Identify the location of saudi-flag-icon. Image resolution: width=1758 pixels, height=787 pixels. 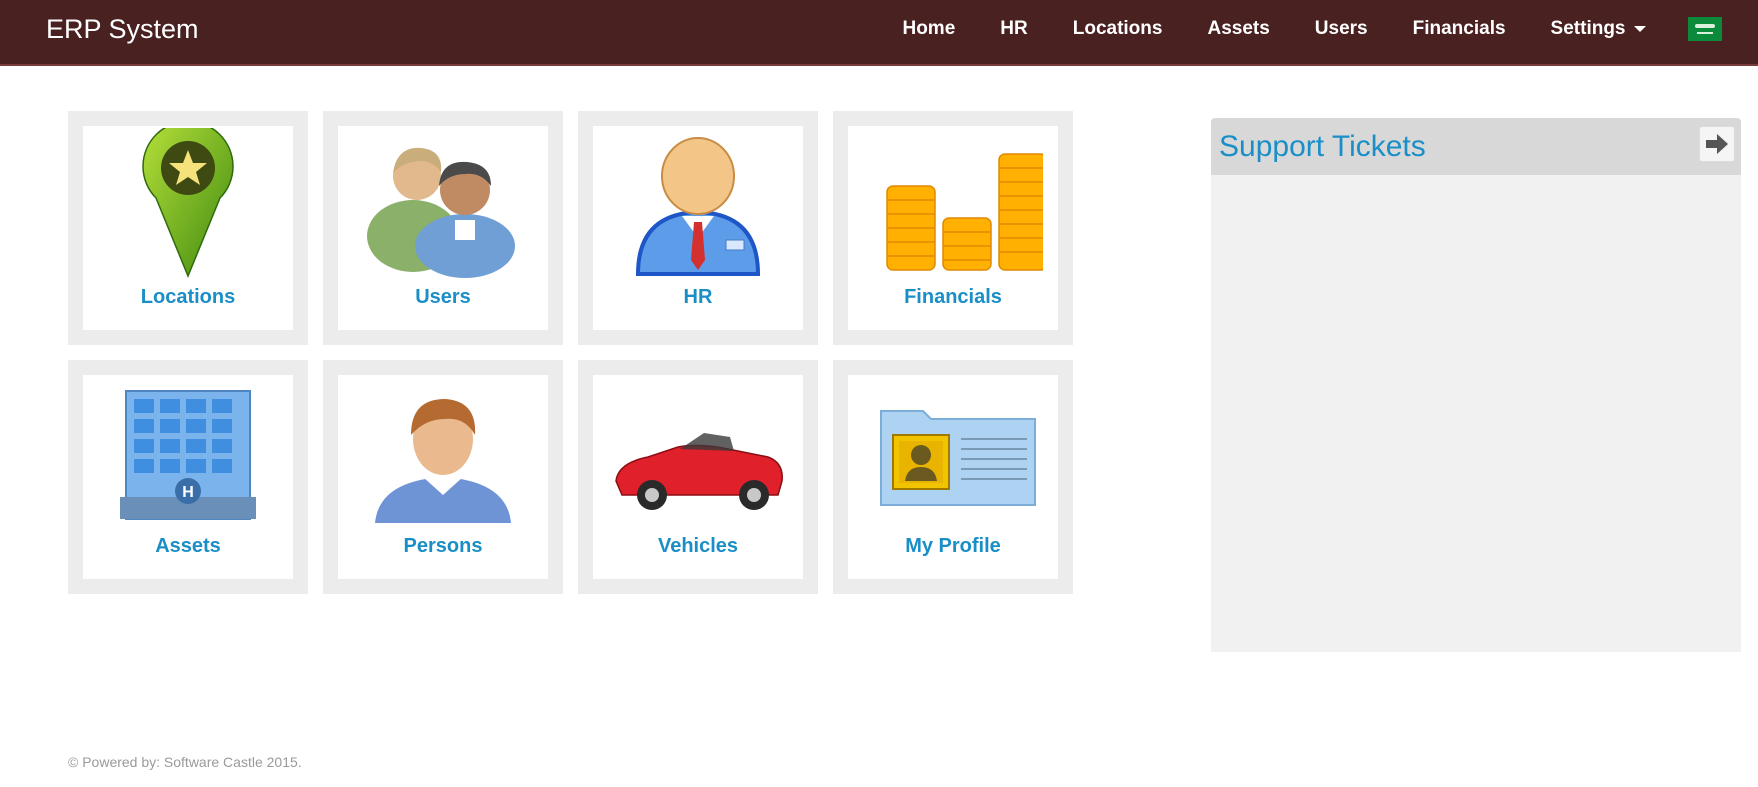
(1705, 29).